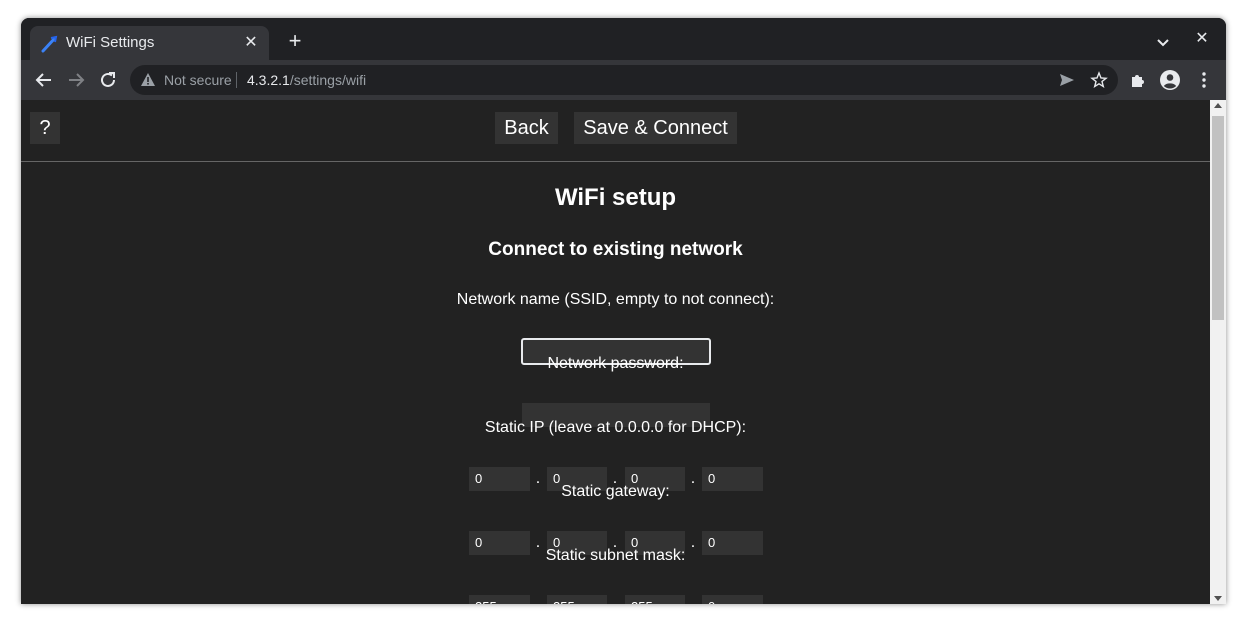  I want to click on warning-icon, so click(148, 80).